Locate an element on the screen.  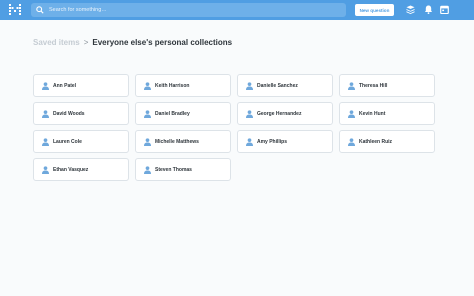
collection-card: Steven Thomas is located at coordinates (183, 169).